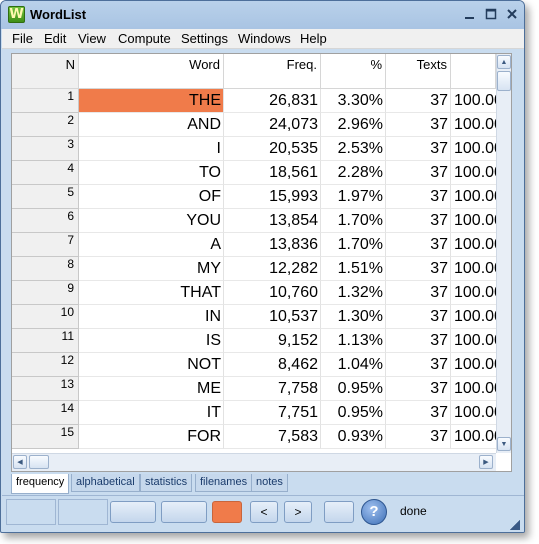 The width and height of the screenshot is (539, 544). What do you see at coordinates (504, 444) in the screenshot?
I see `scroll-down-icon: ▼` at bounding box center [504, 444].